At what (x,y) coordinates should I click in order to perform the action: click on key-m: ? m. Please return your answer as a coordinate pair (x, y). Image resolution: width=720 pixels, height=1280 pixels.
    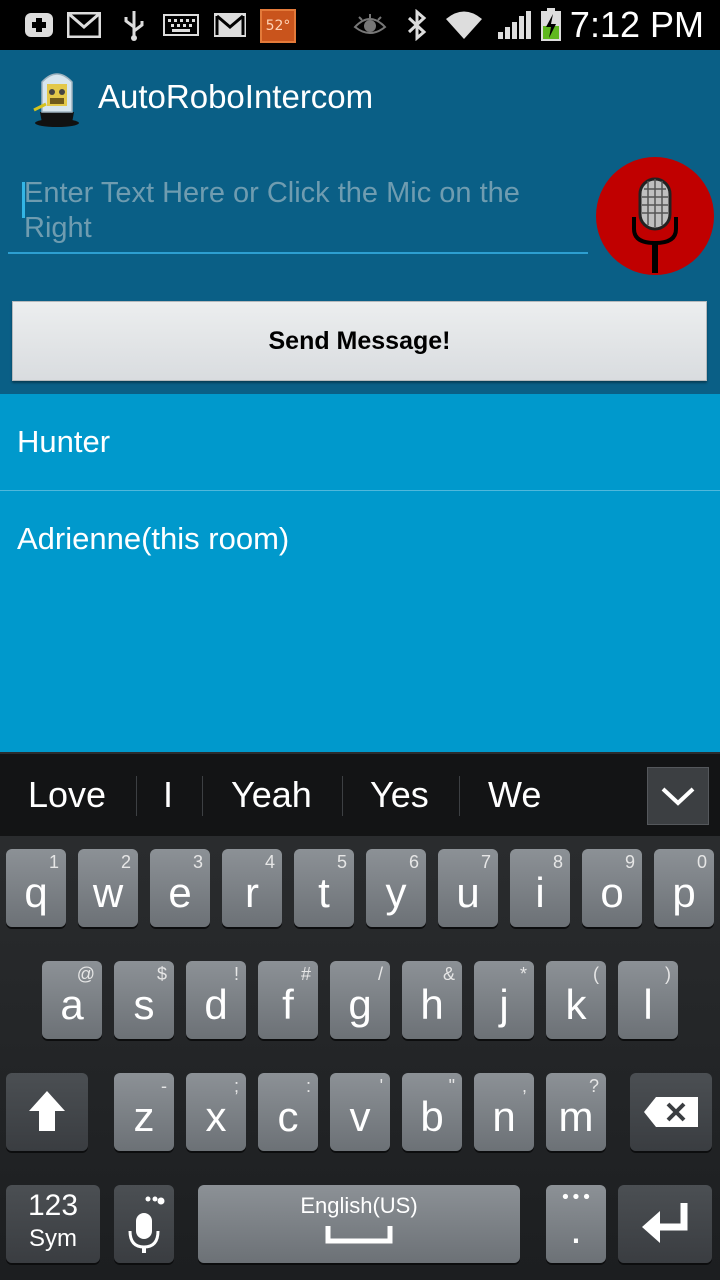
    Looking at the image, I should click on (576, 1112).